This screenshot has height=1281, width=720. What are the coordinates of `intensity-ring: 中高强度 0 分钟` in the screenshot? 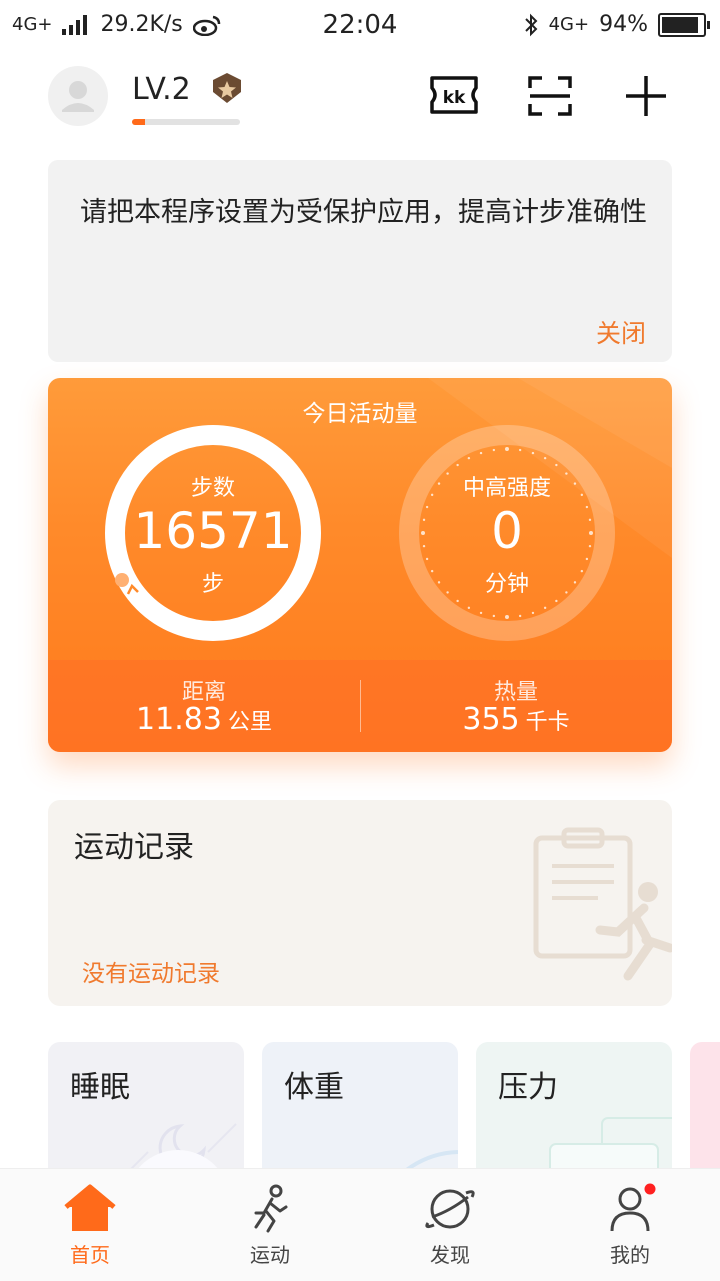 It's located at (507, 533).